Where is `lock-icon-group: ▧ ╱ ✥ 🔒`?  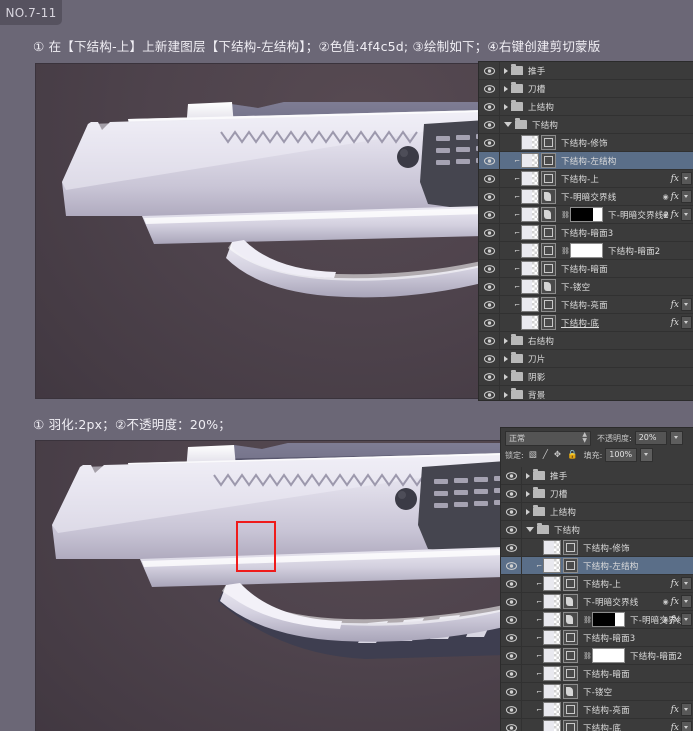 lock-icon-group: ▧ ╱ ✥ 🔒 is located at coordinates (553, 455).